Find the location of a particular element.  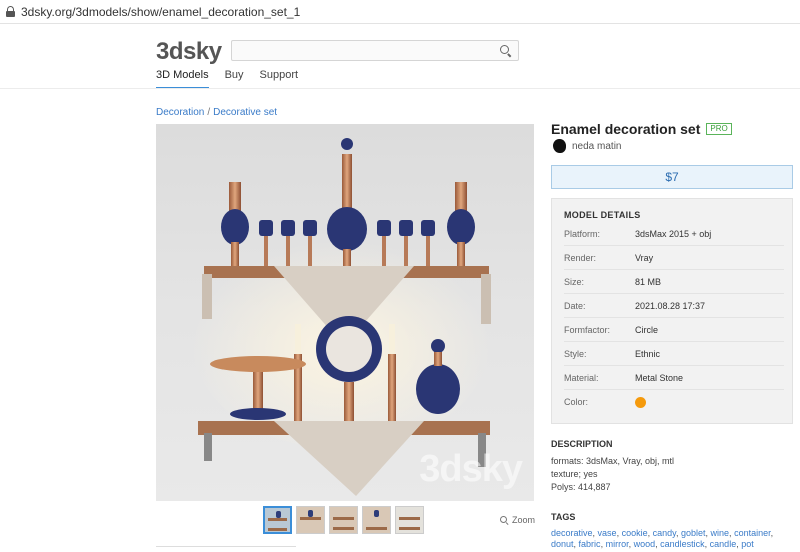

tag-link: mirror is located at coordinates (617, 544).